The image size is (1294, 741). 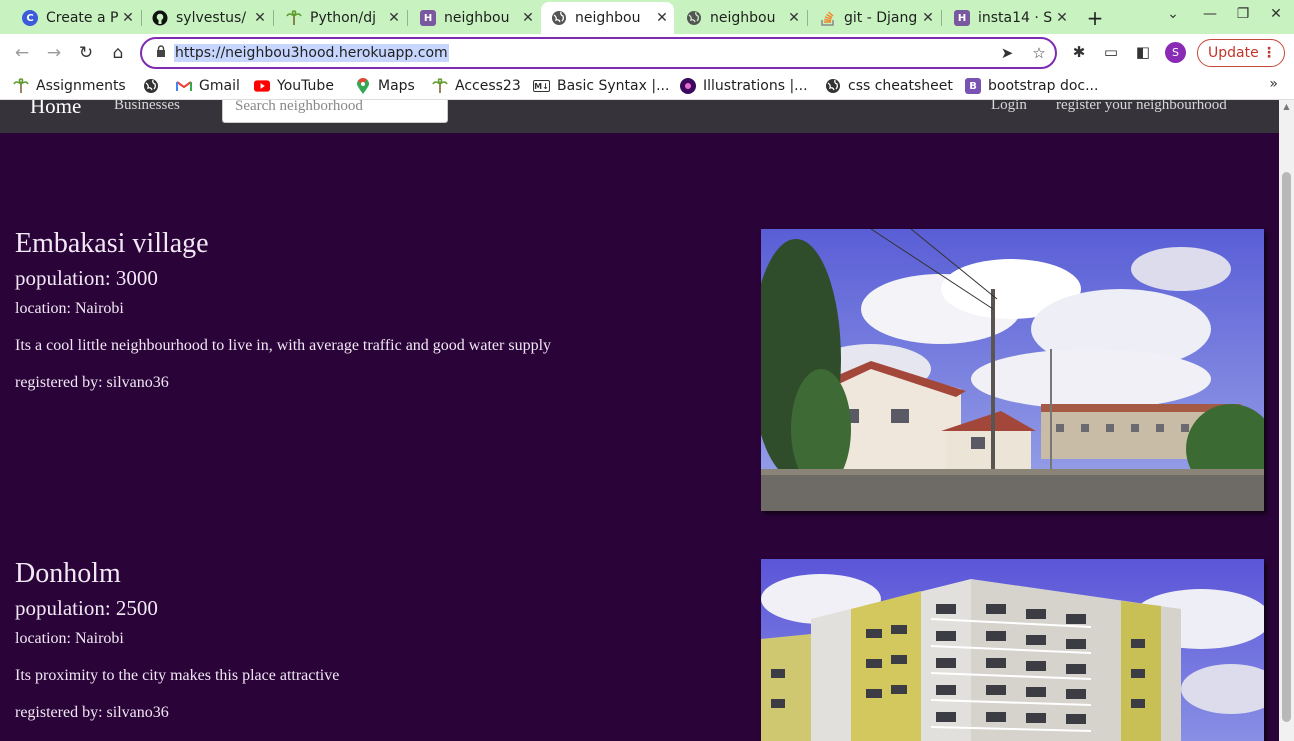 What do you see at coordinates (86, 53) in the screenshot?
I see `reload-button: ↻` at bounding box center [86, 53].